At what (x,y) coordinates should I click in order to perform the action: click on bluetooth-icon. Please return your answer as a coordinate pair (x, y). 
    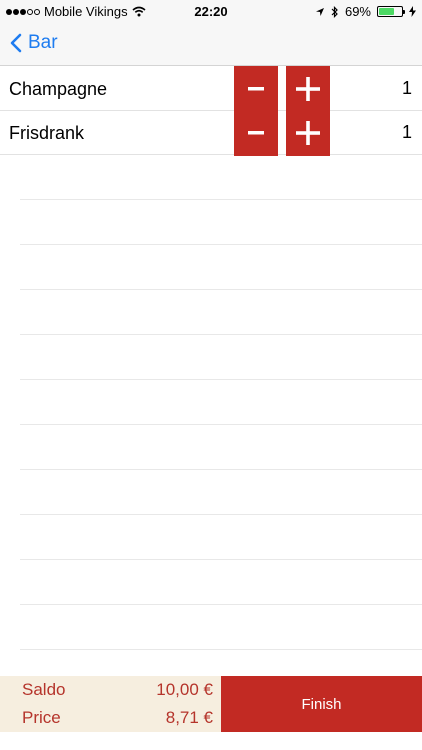
    Looking at the image, I should click on (334, 11).